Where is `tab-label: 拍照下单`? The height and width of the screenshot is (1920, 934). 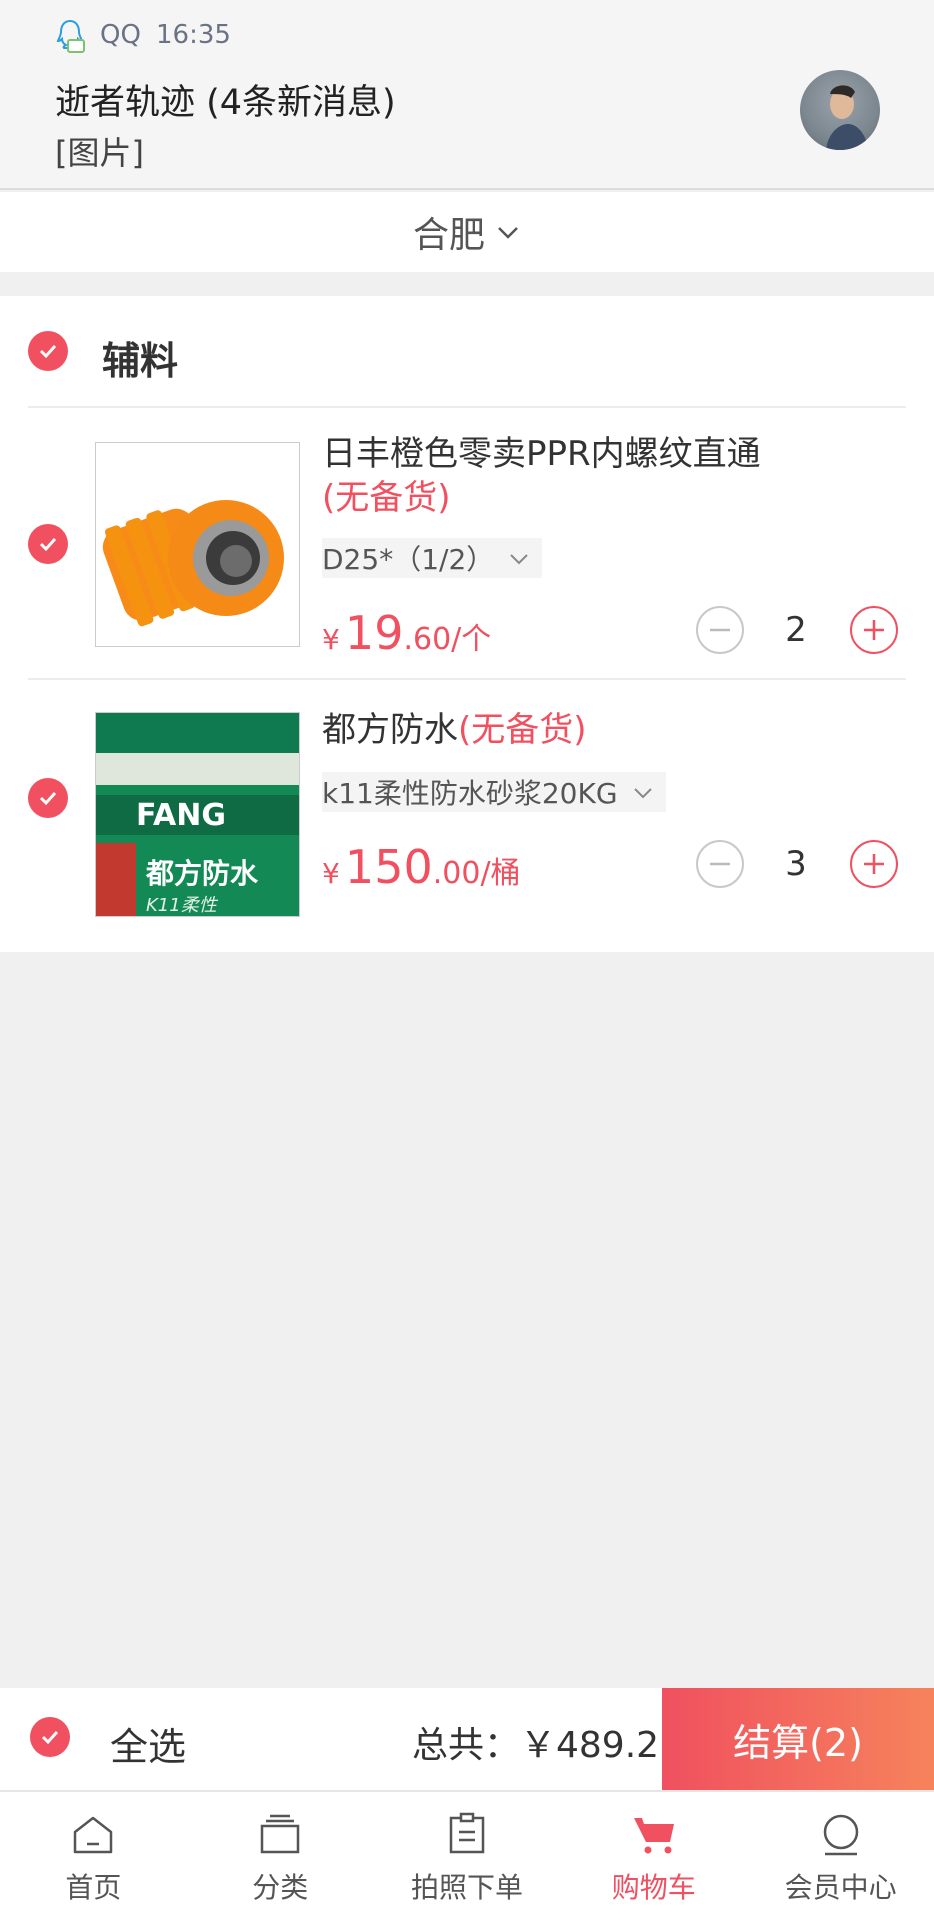 tab-label: 拍照下单 is located at coordinates (466, 1887).